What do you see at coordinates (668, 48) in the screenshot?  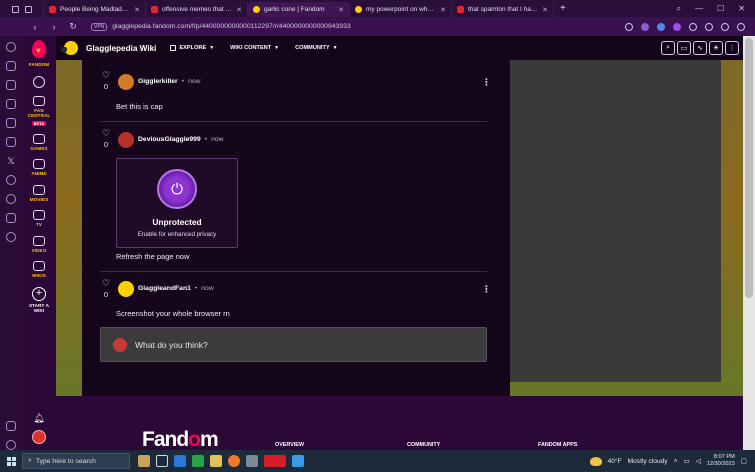 I see `search-icon: ⌕` at bounding box center [668, 48].